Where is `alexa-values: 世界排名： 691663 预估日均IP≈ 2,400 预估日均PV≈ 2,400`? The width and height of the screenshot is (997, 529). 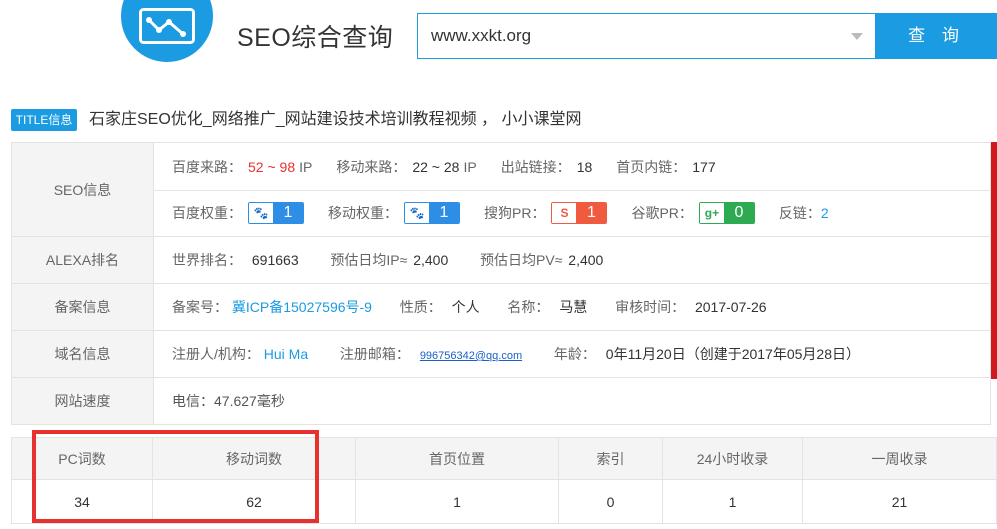
alexa-values: 世界排名： 691663 预估日均IP≈ 2,400 预估日均PV≈ 2,400 is located at coordinates (572, 260).